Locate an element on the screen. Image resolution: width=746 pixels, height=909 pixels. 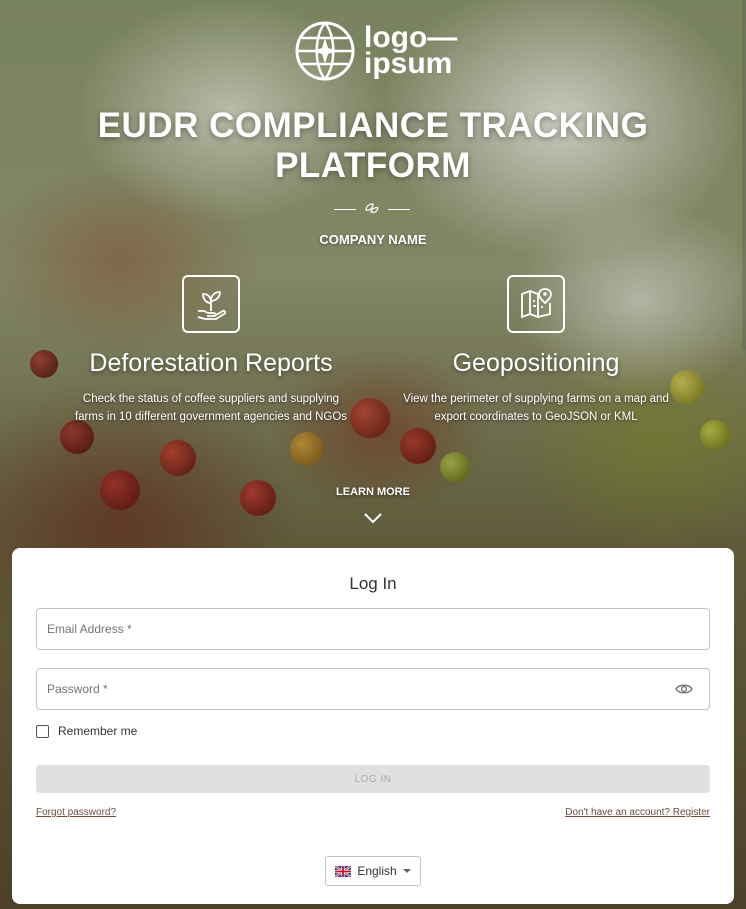
login-title: Log In is located at coordinates (373, 583).